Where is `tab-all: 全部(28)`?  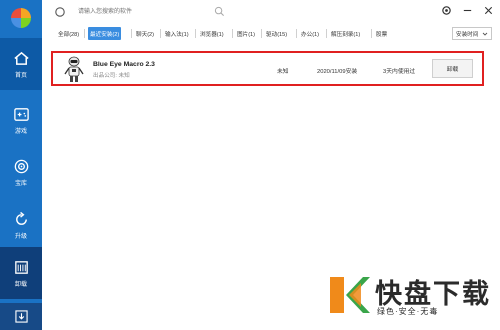
tab-all: 全部(28) is located at coordinates (68, 33).